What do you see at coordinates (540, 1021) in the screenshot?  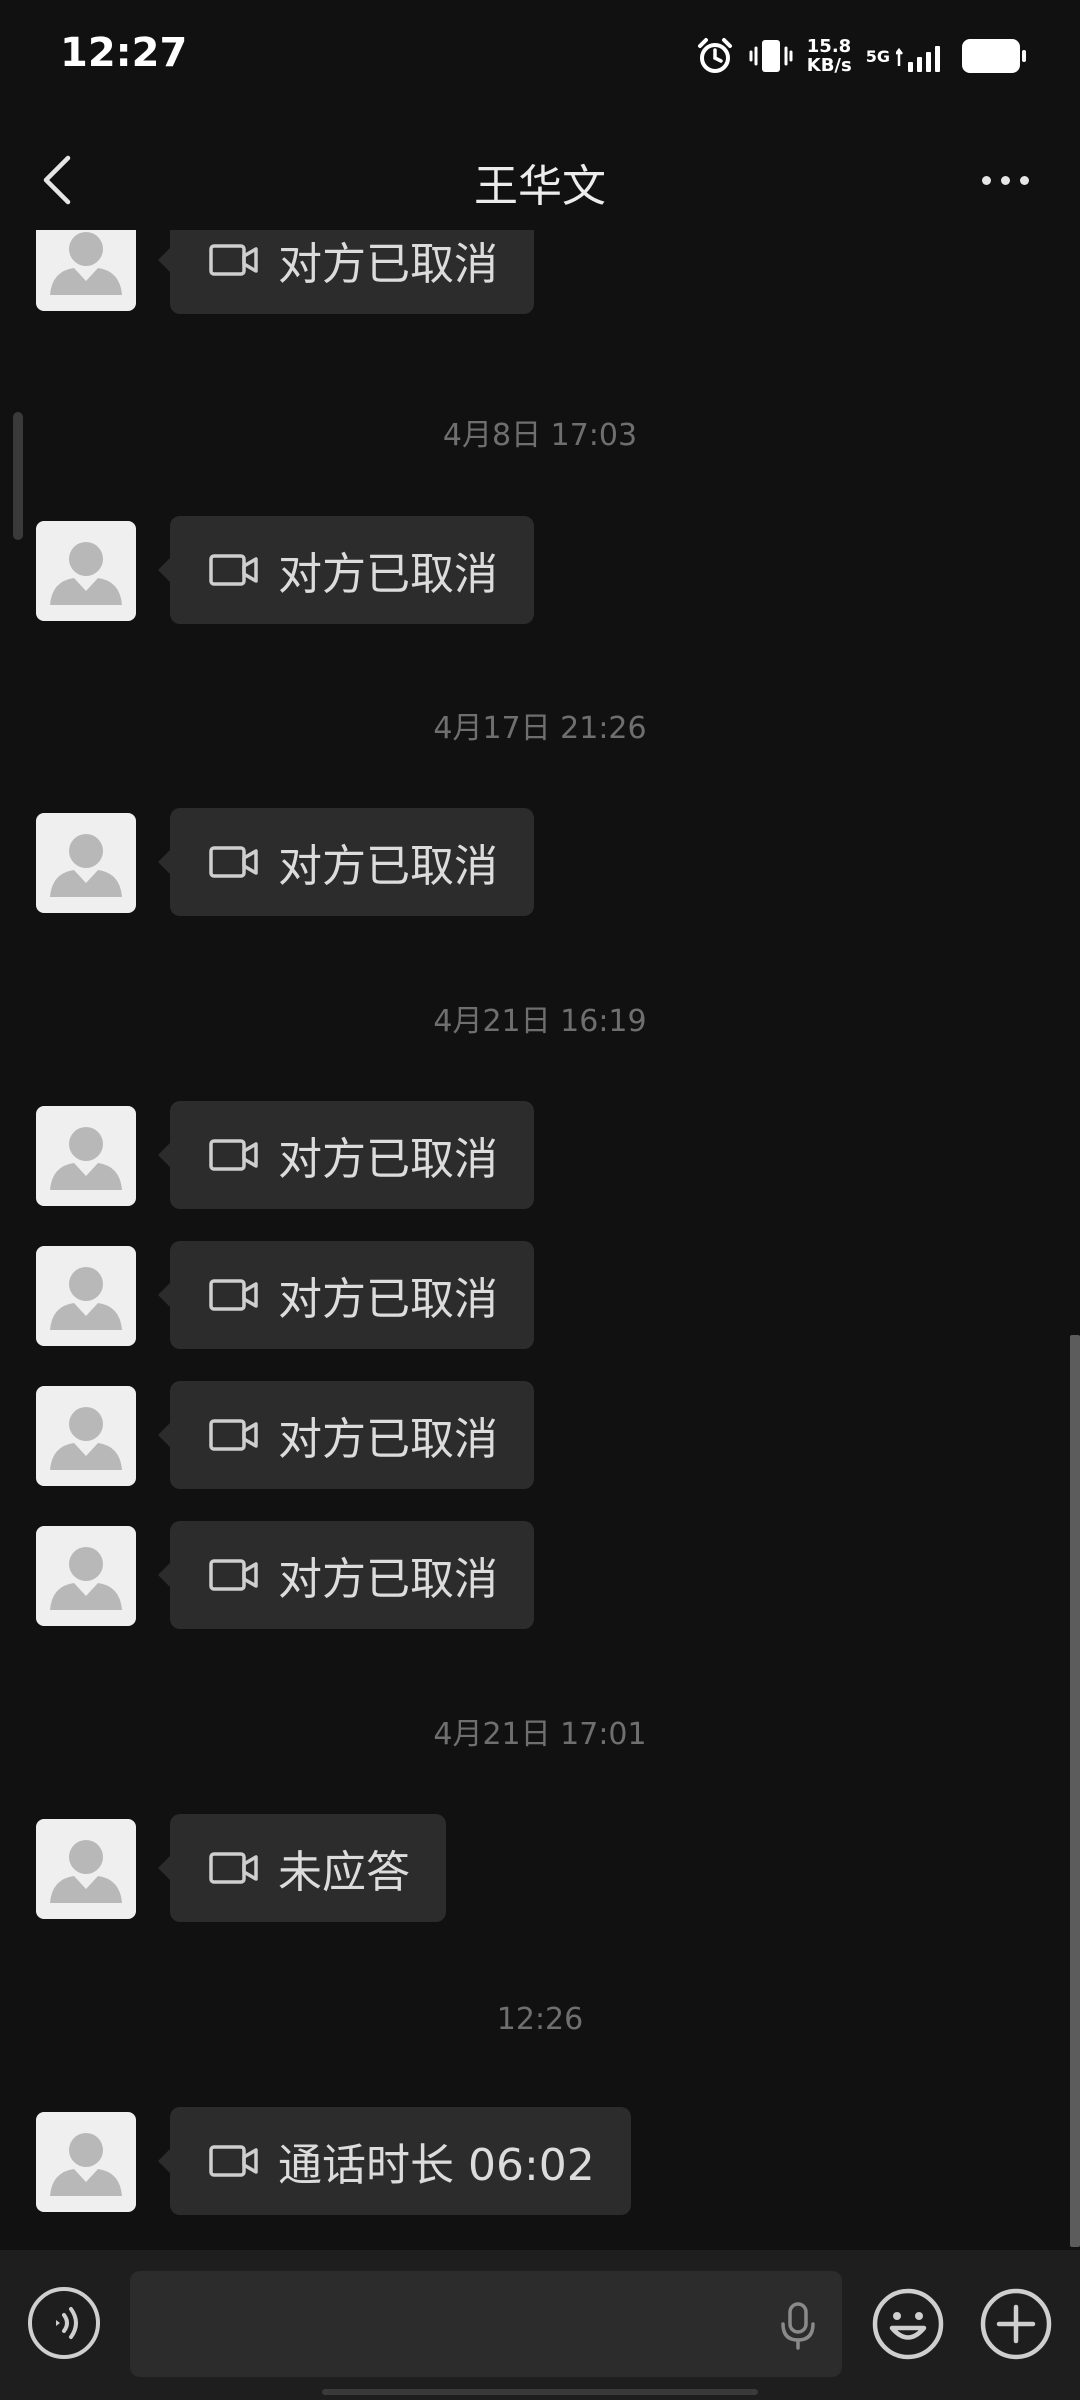 I see `timestamp: 4月21日 16:19` at bounding box center [540, 1021].